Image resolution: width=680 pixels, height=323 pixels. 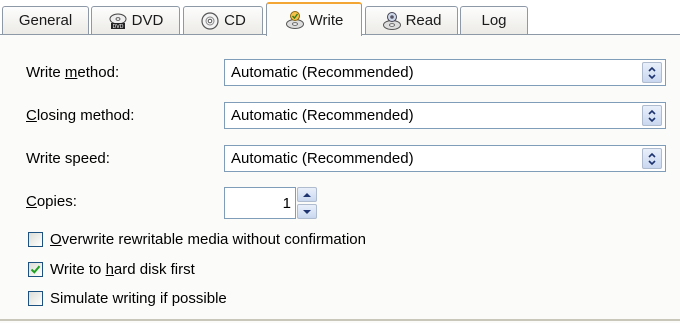 I want to click on tab-write: Write, so click(x=314, y=19).